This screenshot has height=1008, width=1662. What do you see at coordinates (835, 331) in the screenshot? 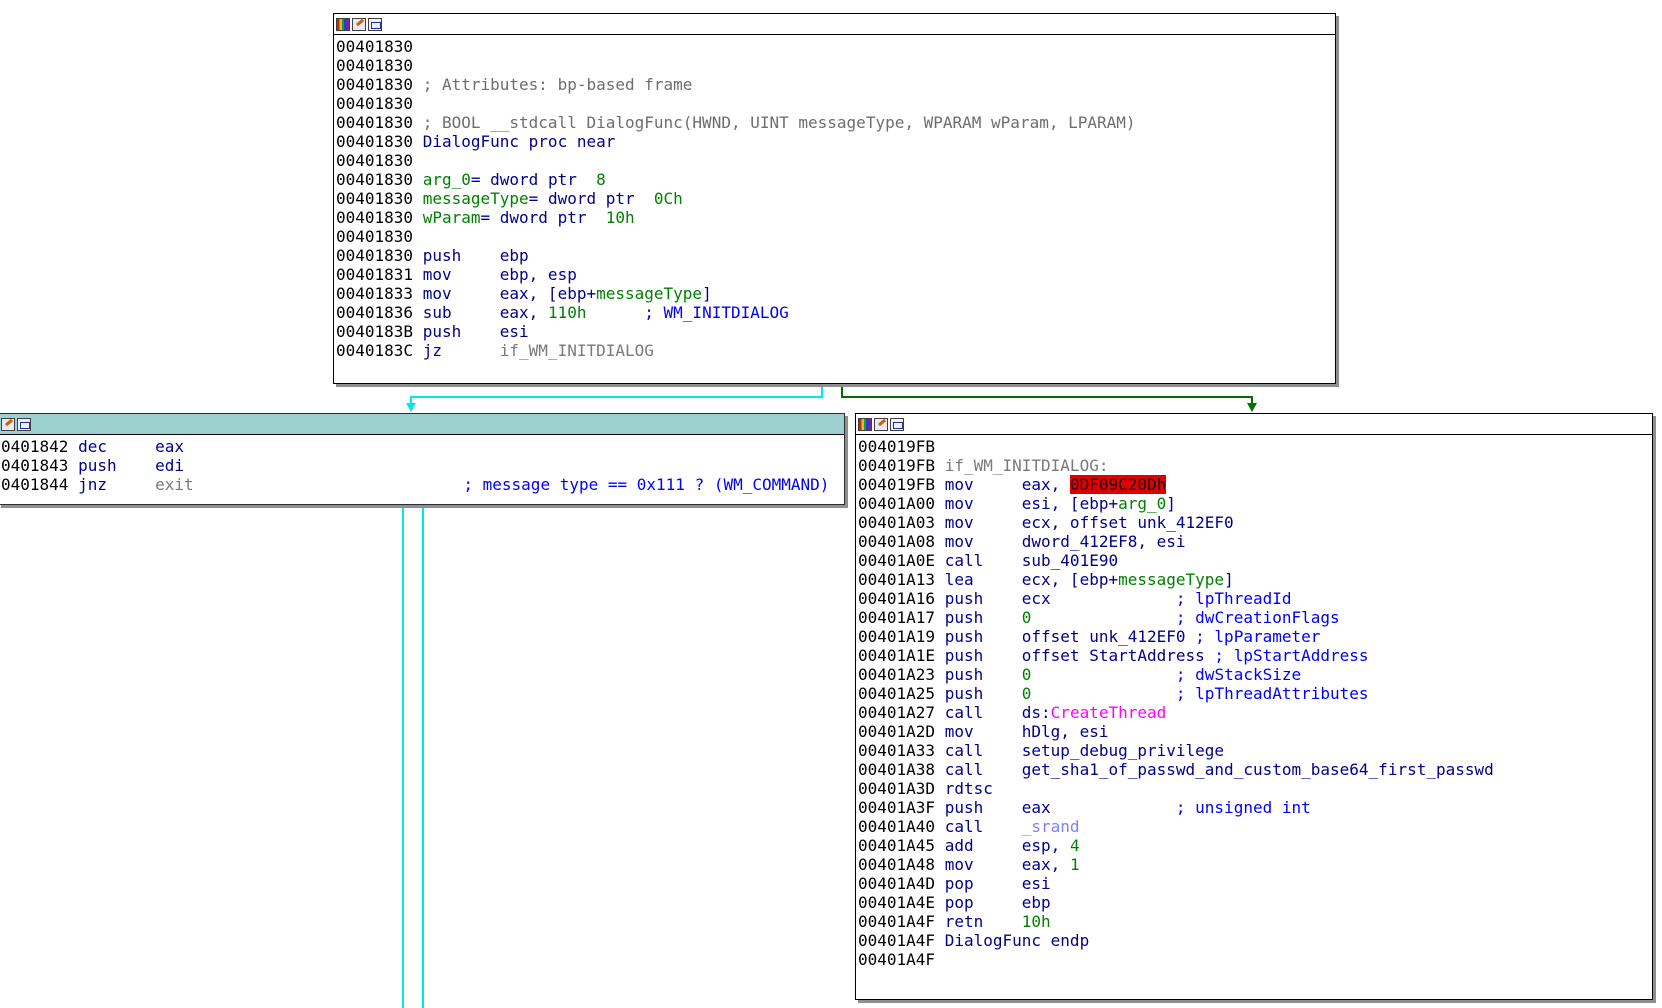
I see `asm-line: 0040183B push esi` at bounding box center [835, 331].